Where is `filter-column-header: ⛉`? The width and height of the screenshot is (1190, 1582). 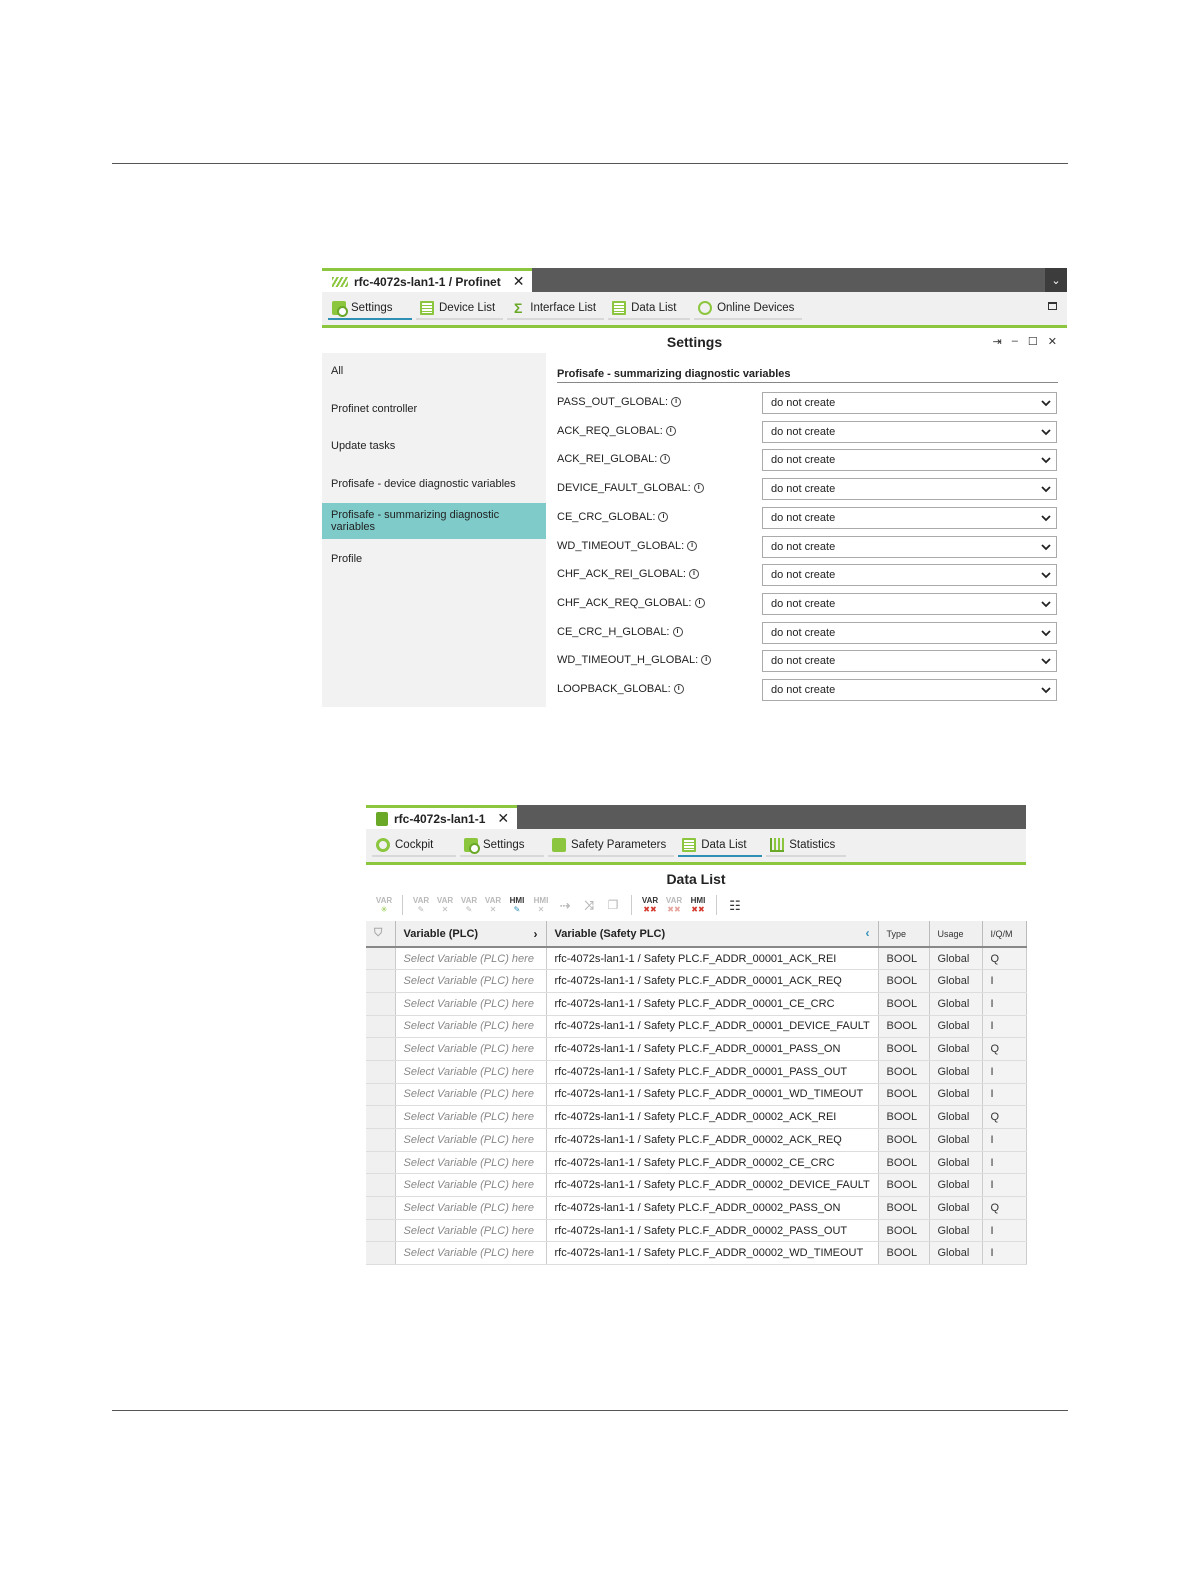
filter-column-header: ⛉ is located at coordinates (381, 934).